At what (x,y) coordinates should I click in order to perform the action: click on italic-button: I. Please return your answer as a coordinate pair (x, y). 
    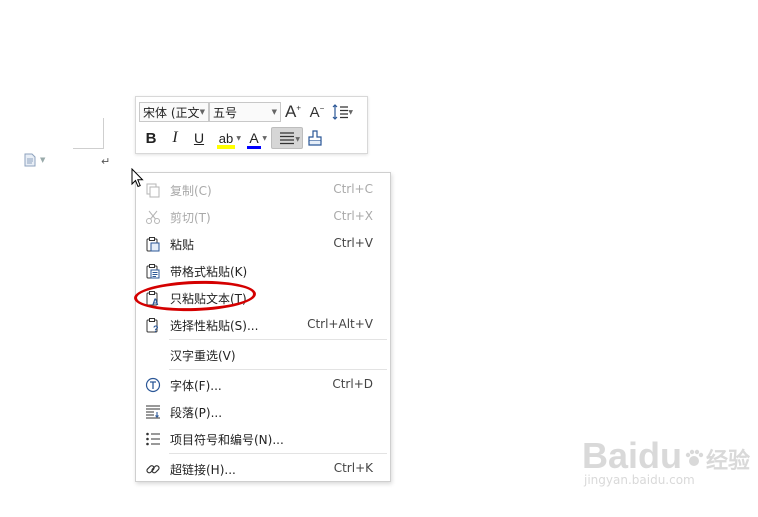
    Looking at the image, I should click on (175, 138).